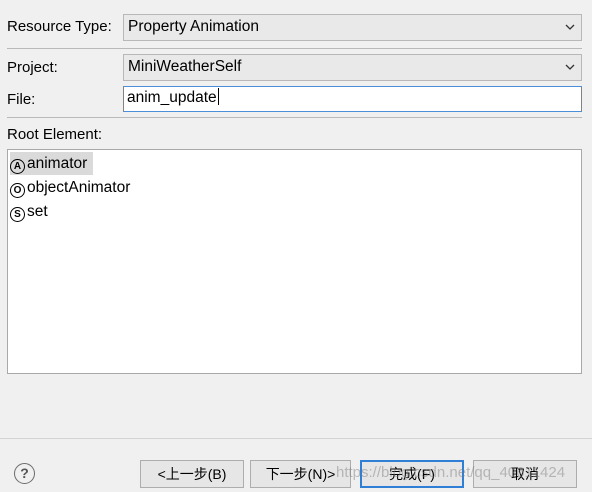 This screenshot has height=492, width=592. Describe the element at coordinates (59, 26) in the screenshot. I see `resource-type-label: Resource Type:` at that location.